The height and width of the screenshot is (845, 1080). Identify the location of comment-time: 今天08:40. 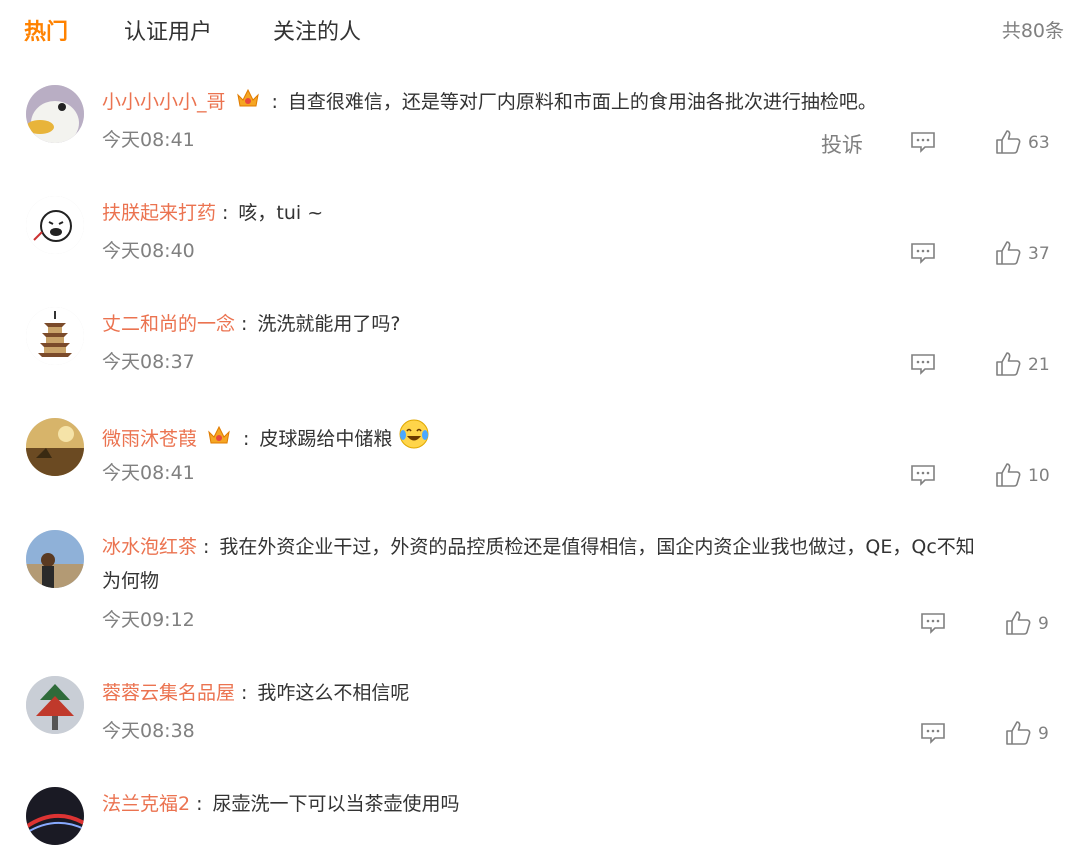
(148, 251).